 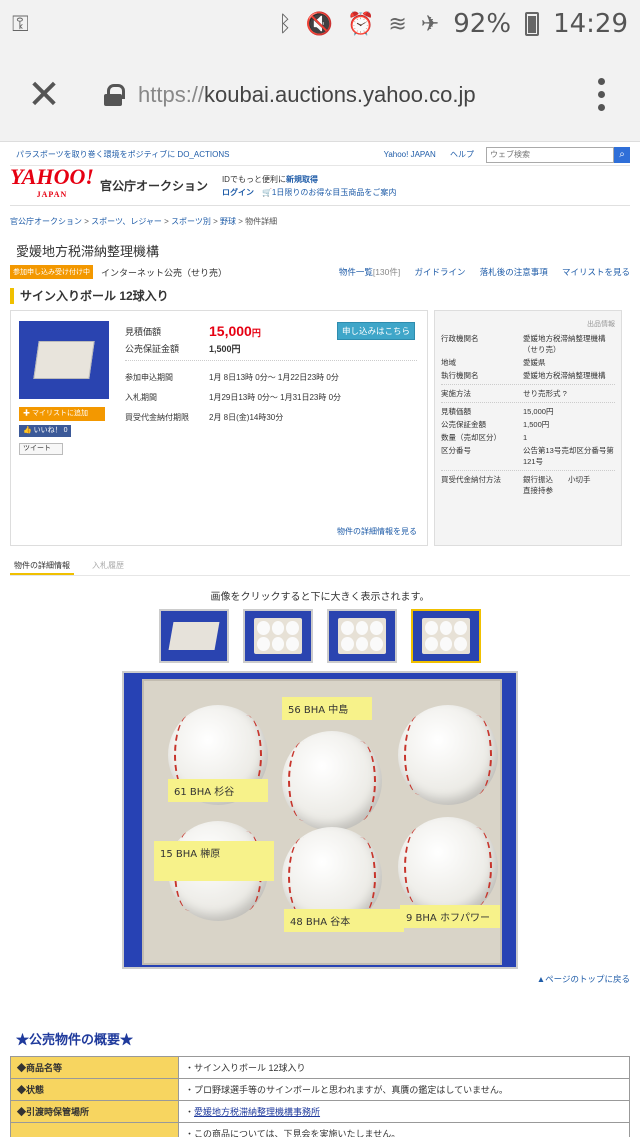 I want to click on guideline-link: ガイドライン, so click(x=439, y=272).